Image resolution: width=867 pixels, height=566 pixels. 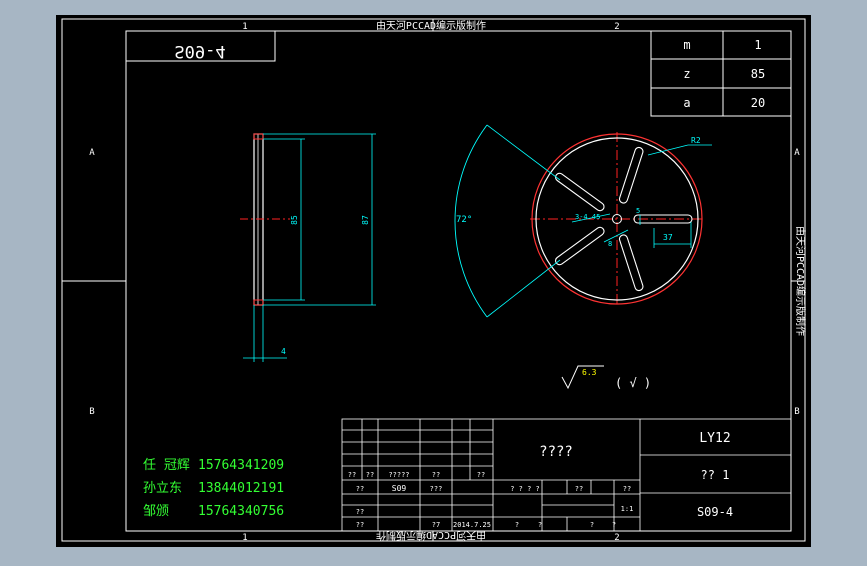 I want to click on zone-bottom-2: 2, so click(x=616, y=538).